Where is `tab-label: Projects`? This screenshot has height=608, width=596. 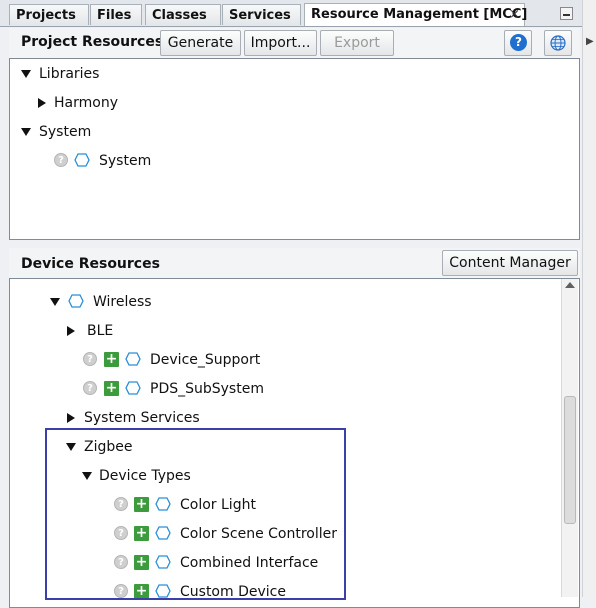
tab-label: Projects is located at coordinates (46, 15).